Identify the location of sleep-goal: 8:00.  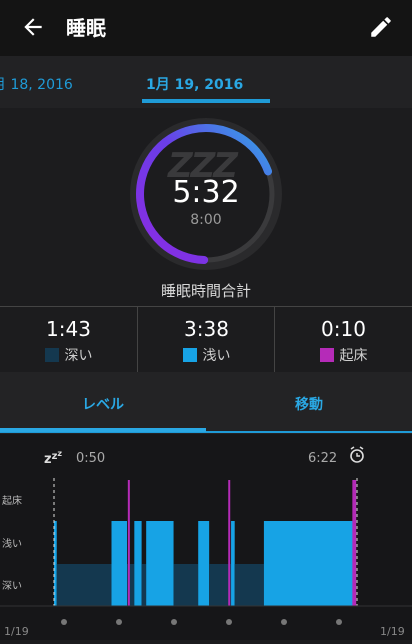
(206, 220).